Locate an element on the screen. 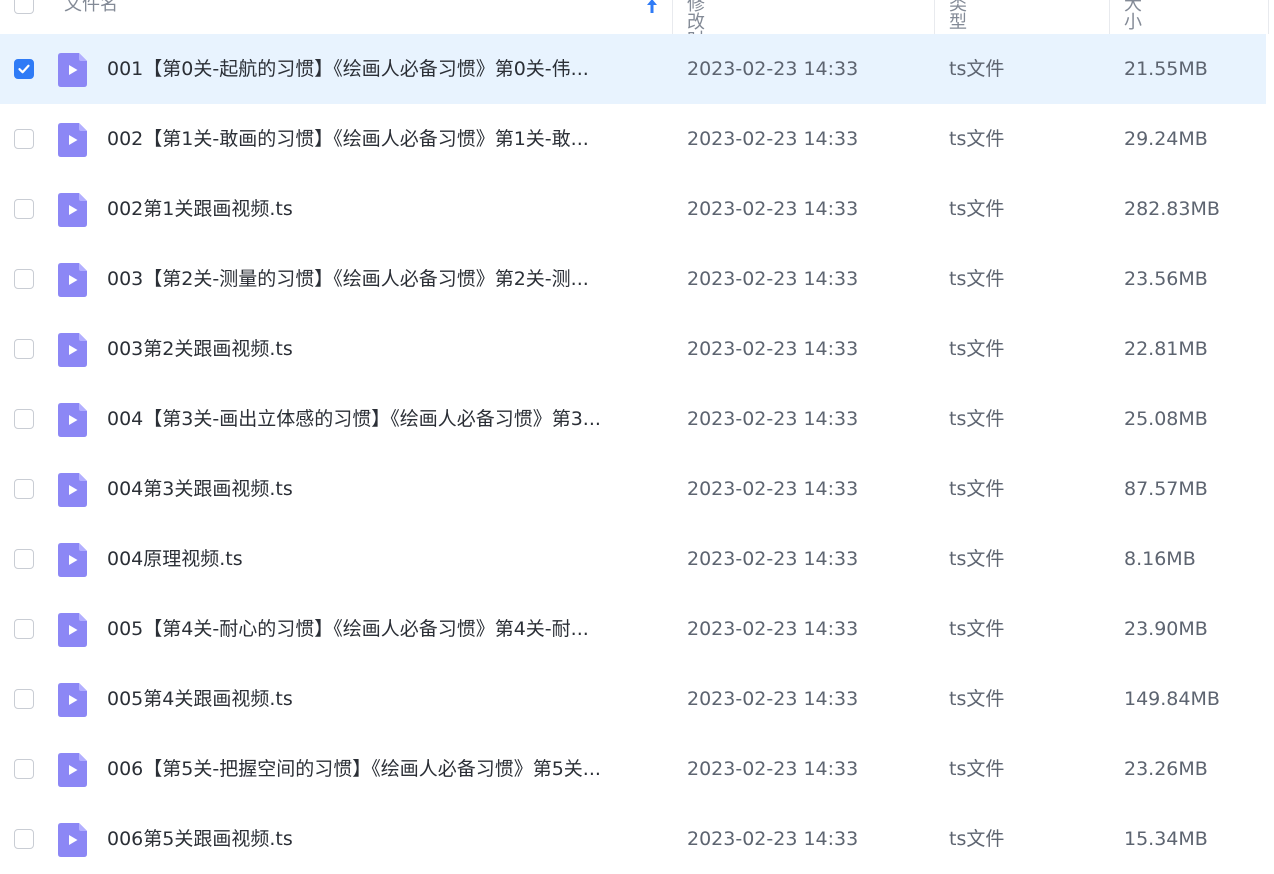  arrow-up-icon is located at coordinates (652, 7).